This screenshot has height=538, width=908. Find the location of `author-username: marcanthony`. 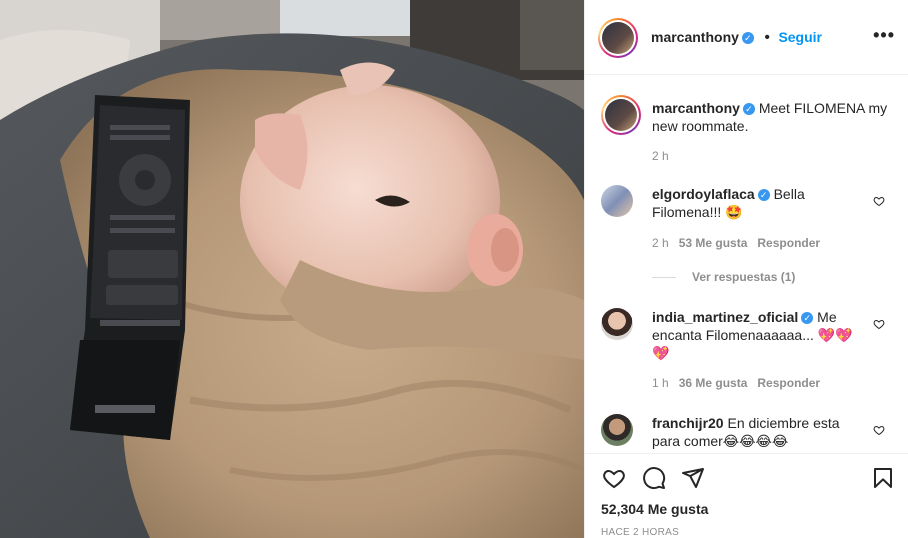

author-username: marcanthony is located at coordinates (695, 37).